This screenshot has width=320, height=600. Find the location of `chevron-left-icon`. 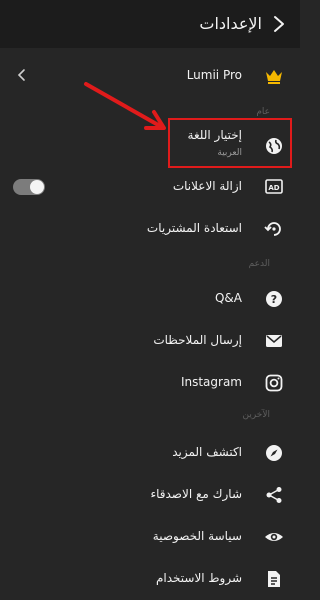

chevron-left-icon is located at coordinates (21, 75).